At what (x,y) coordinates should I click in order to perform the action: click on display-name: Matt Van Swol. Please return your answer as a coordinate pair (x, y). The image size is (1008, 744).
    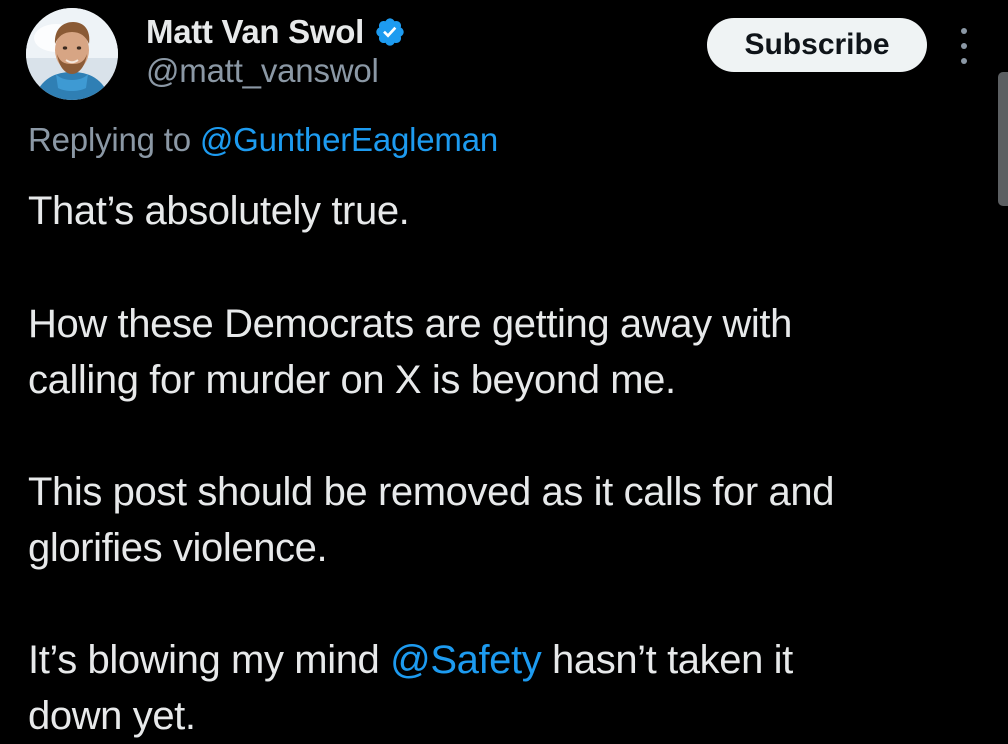
    Looking at the image, I should click on (255, 32).